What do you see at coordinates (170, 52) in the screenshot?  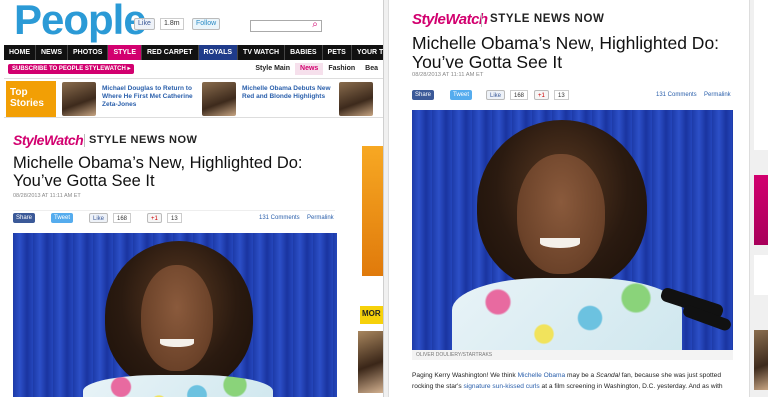 I see `nav-red-carpet: RED CARPET` at bounding box center [170, 52].